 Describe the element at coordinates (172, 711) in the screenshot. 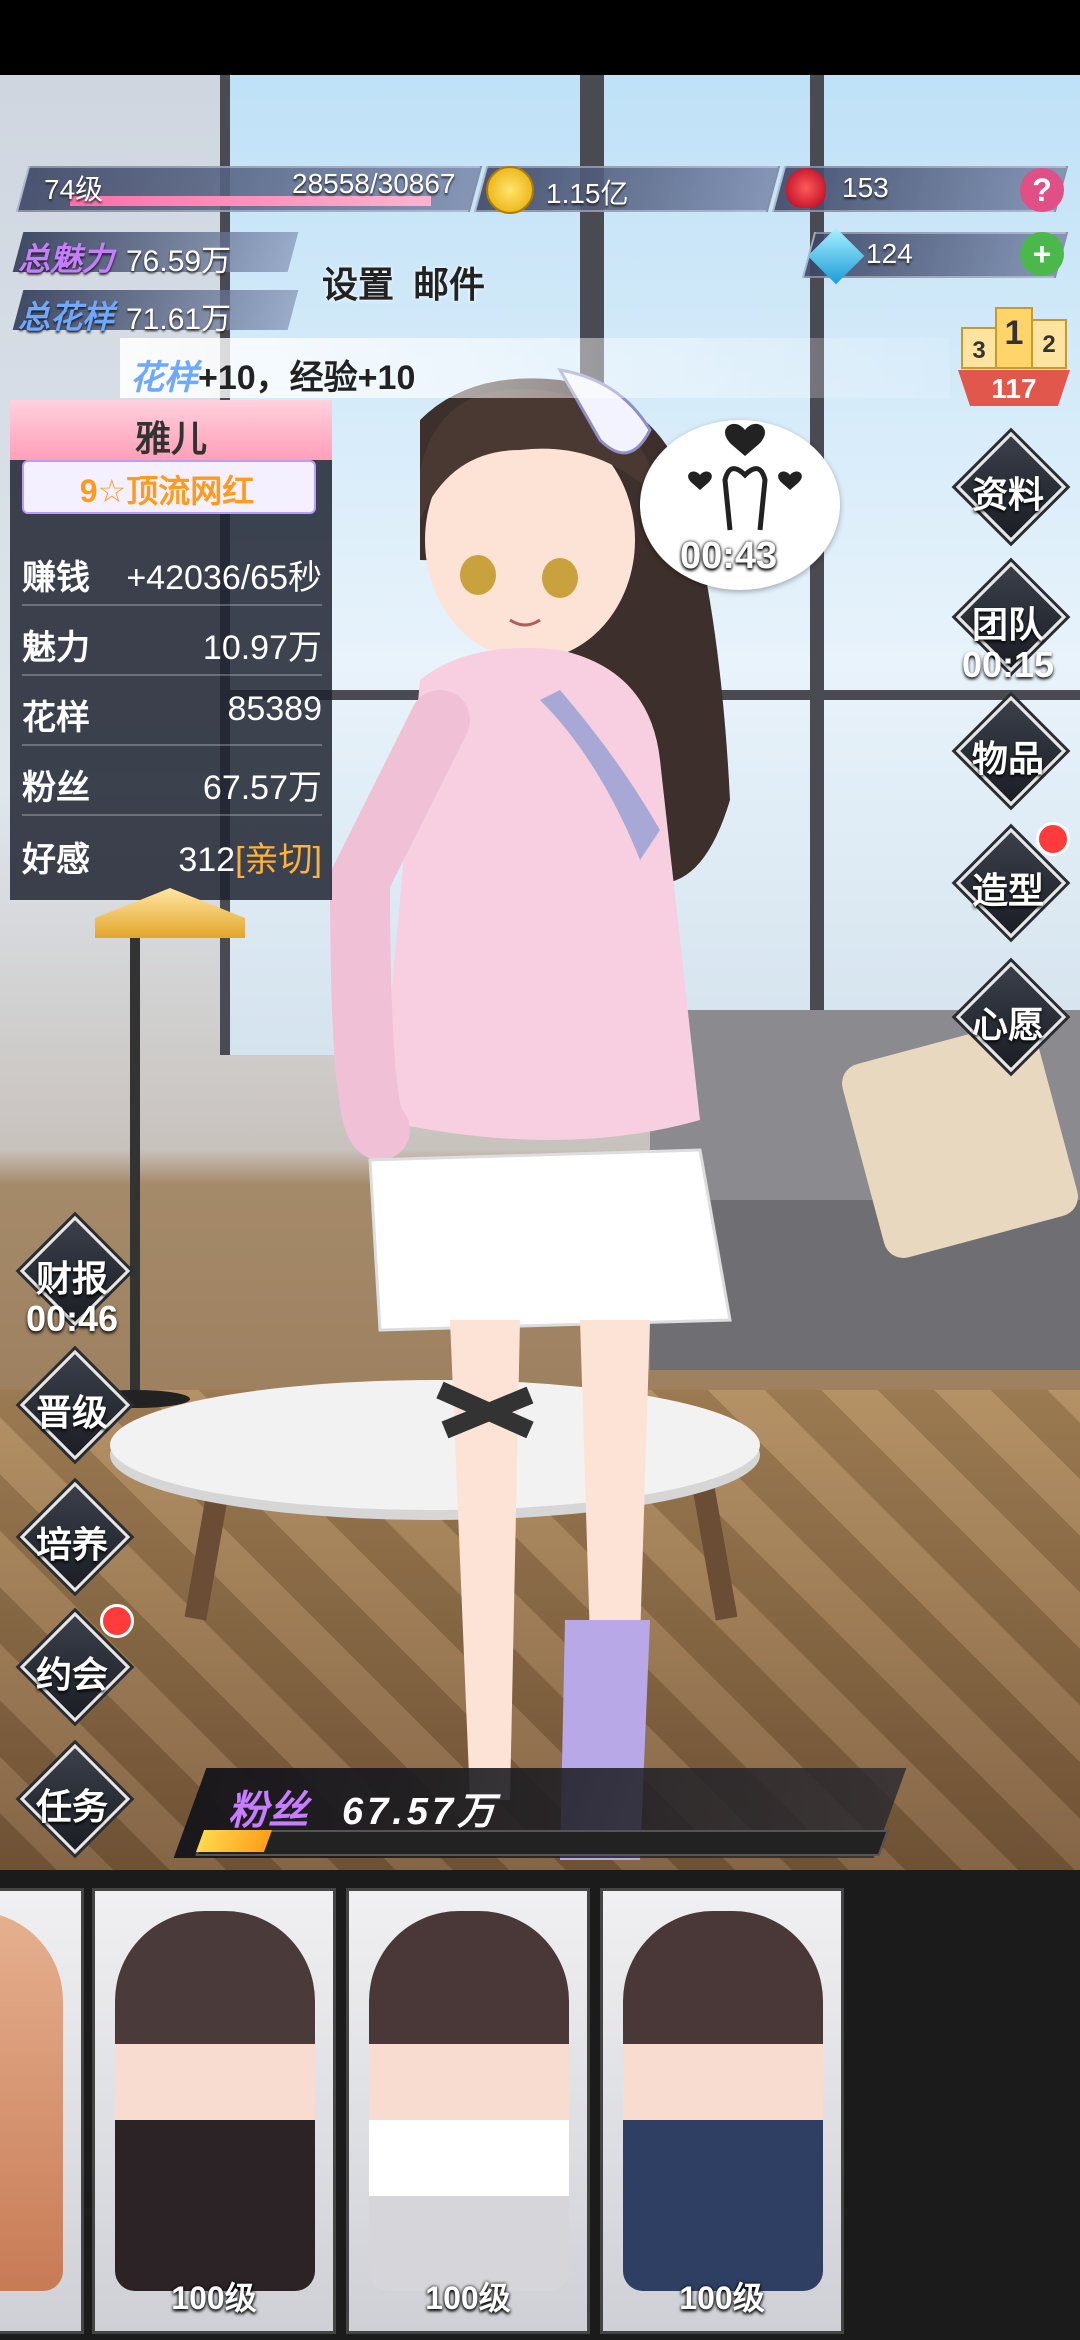

I see `stat-row-pattern: 花样 85389` at that location.